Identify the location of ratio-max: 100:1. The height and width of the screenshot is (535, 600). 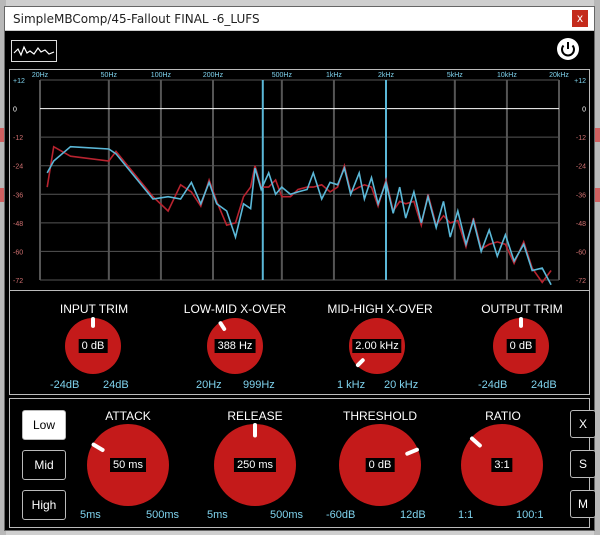
(530, 515).